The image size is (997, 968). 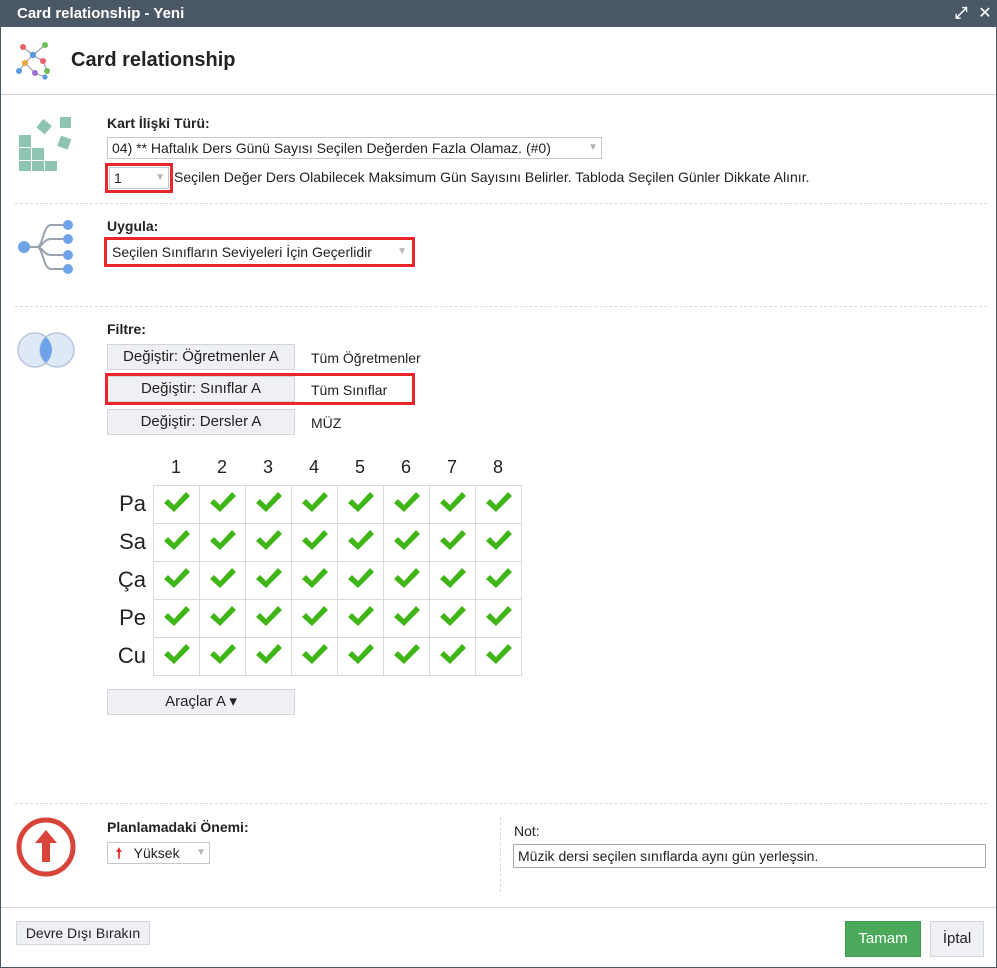 I want to click on importance-select: 🠕 Yüksek ▼, so click(x=158, y=853).